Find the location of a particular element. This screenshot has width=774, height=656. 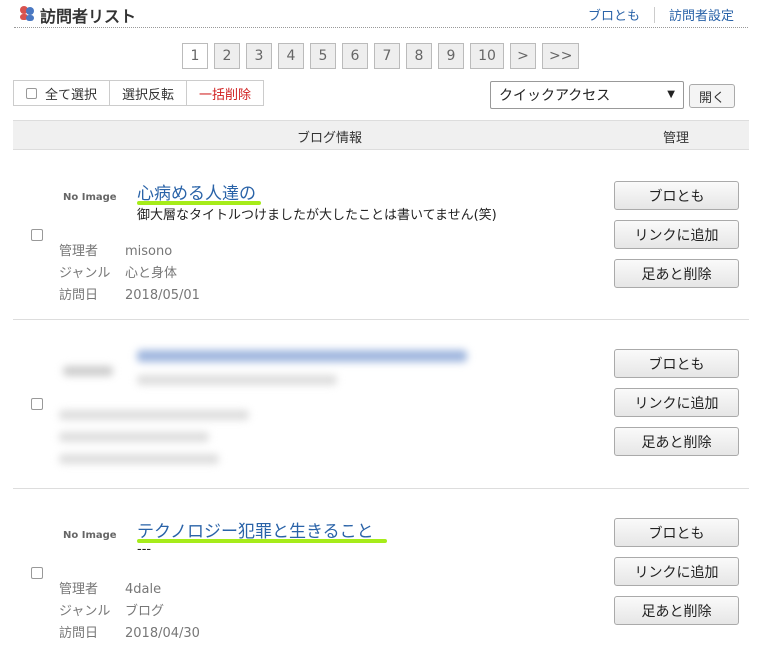

genre-info: ジャンル 心と身体 is located at coordinates (118, 271).